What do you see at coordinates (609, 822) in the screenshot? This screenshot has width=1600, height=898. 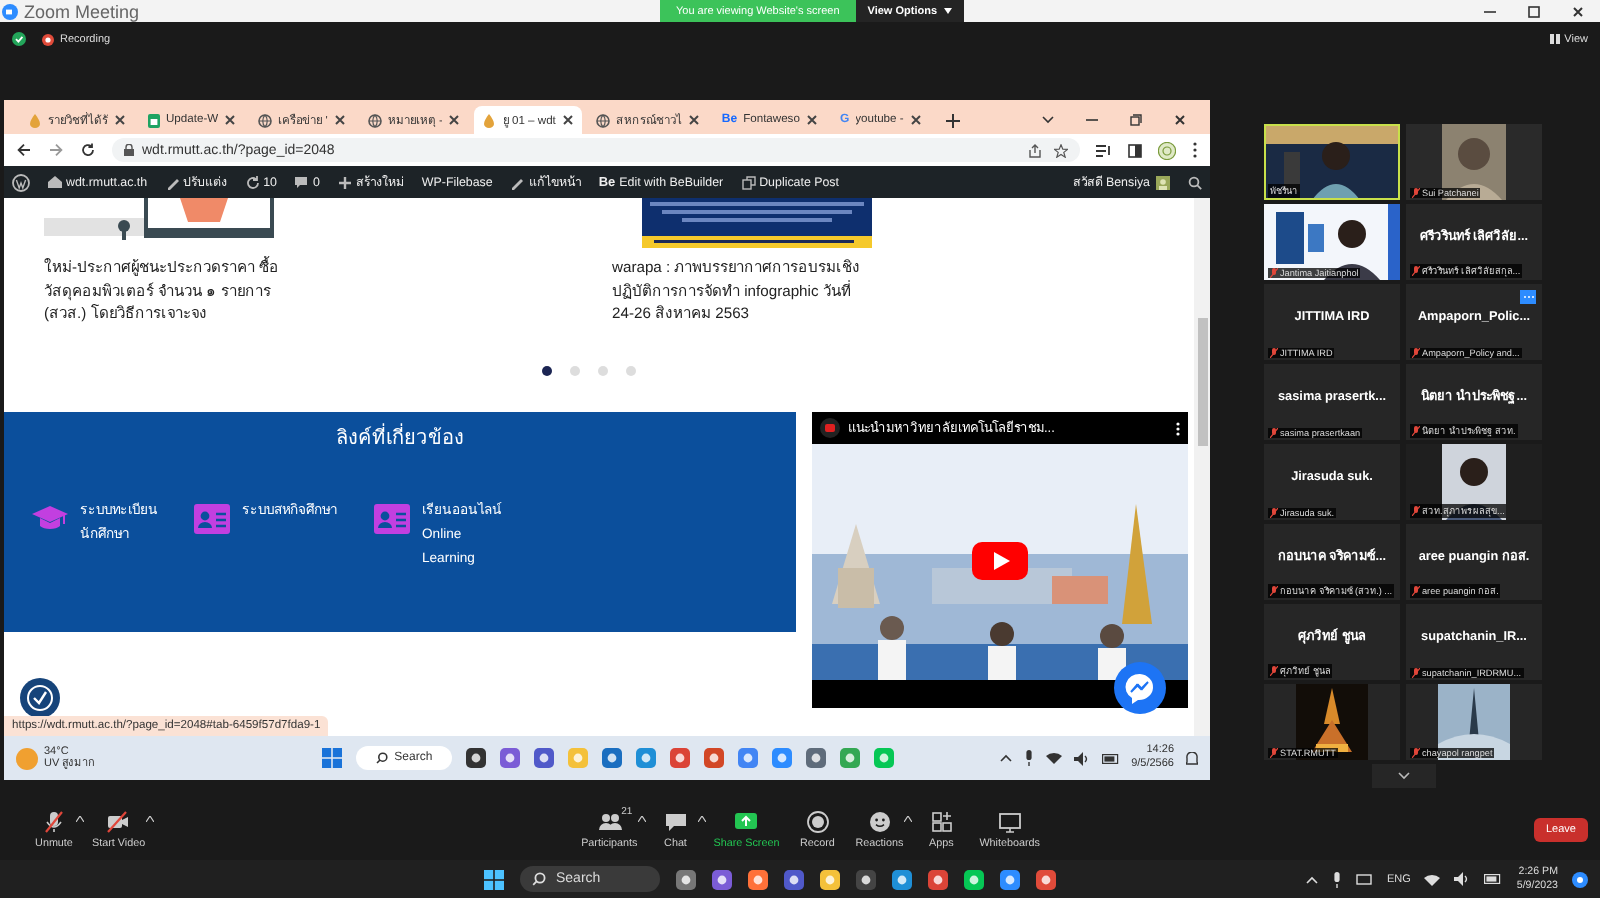 I see `people-icon` at bounding box center [609, 822].